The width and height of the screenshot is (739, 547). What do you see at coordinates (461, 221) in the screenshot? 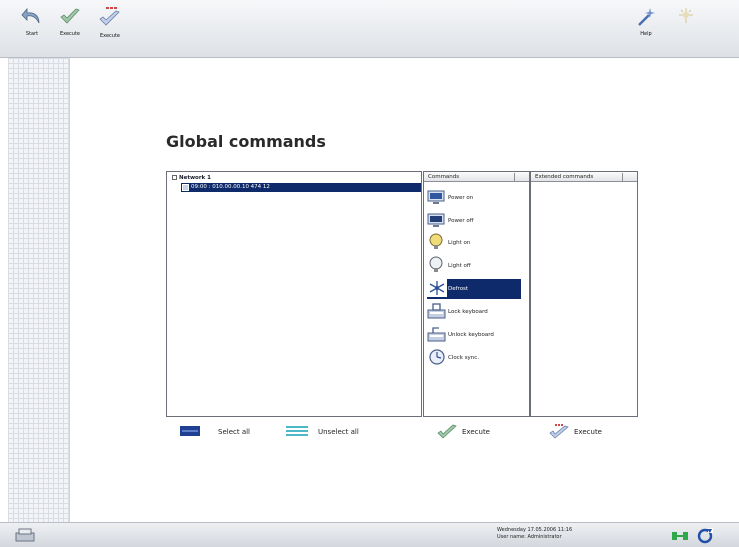
I see `command-label: Power off` at bounding box center [461, 221].